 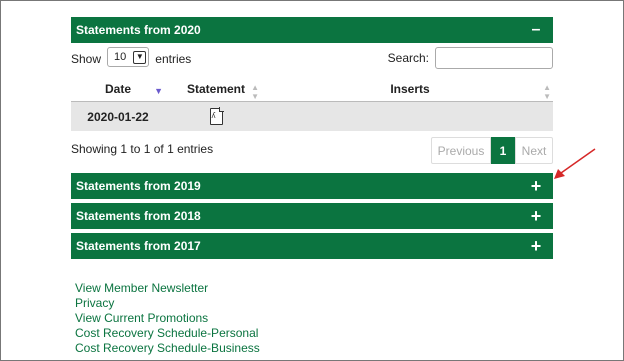 I want to click on table-cell-statement: ʎ, so click(x=216, y=116).